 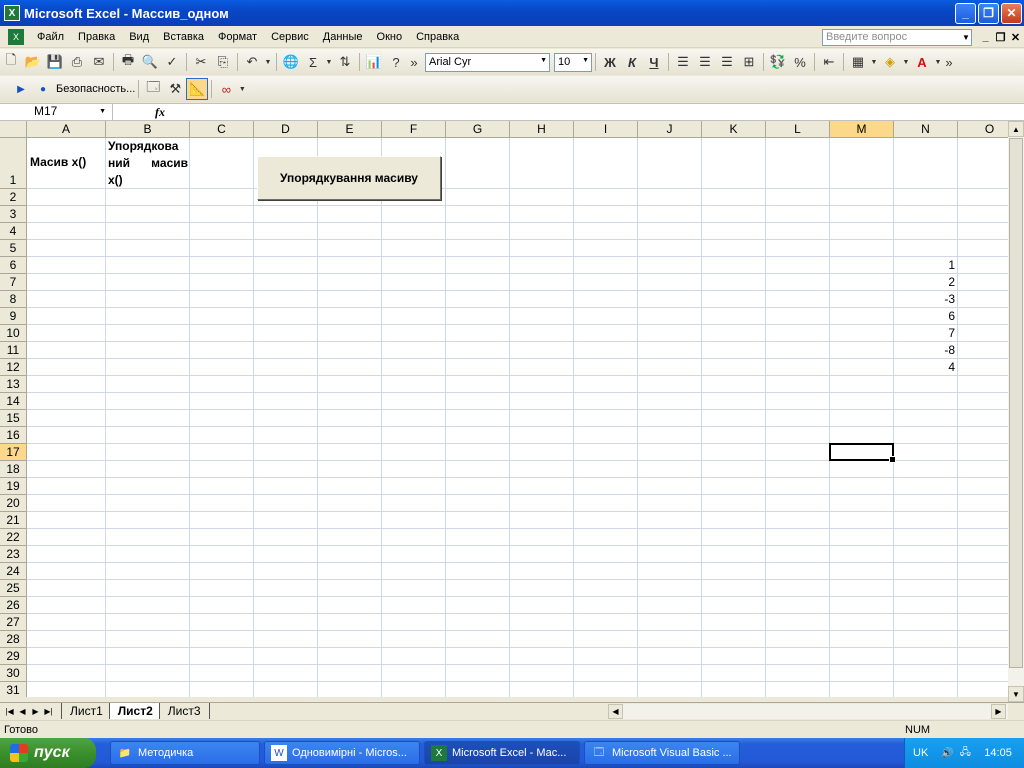 What do you see at coordinates (926, 129) in the screenshot?
I see `column-header: N` at bounding box center [926, 129].